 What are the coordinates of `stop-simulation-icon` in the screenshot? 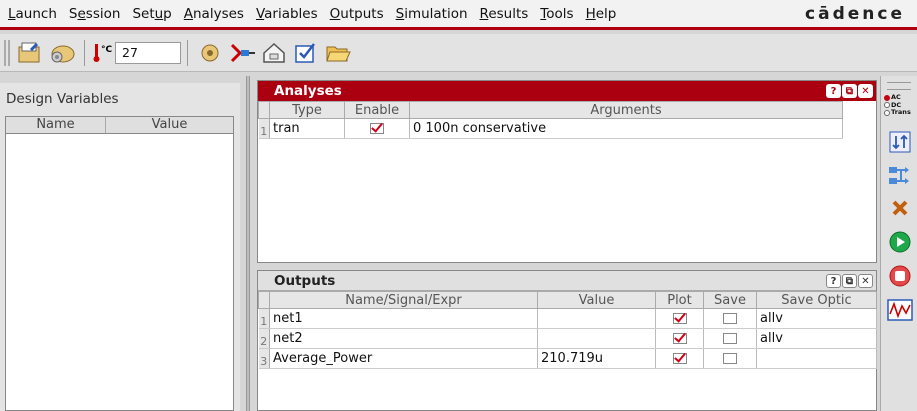 It's located at (900, 276).